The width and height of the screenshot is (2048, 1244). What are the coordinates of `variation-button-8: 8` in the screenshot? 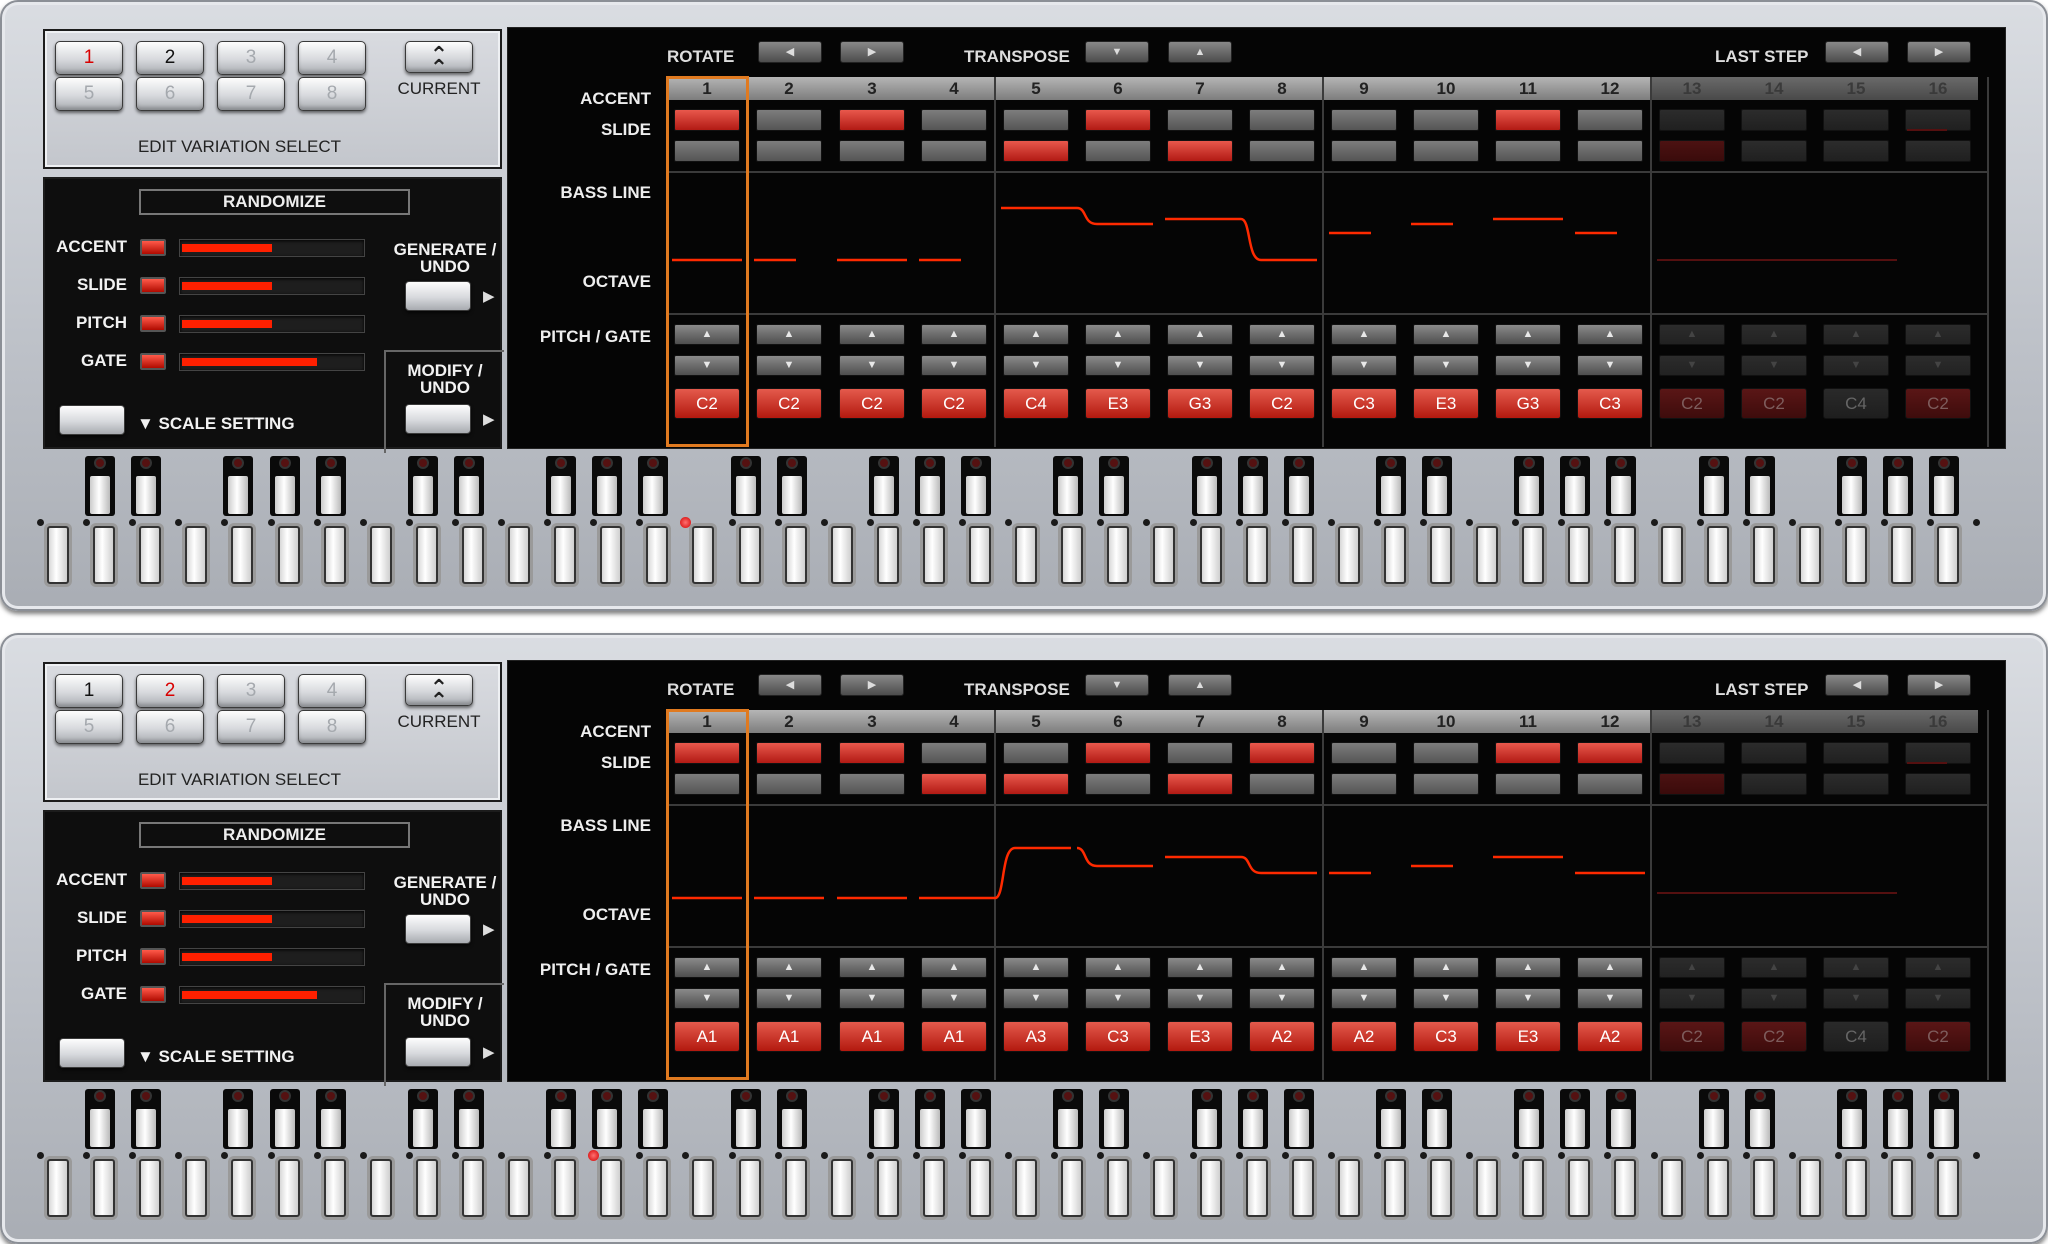 It's located at (332, 94).